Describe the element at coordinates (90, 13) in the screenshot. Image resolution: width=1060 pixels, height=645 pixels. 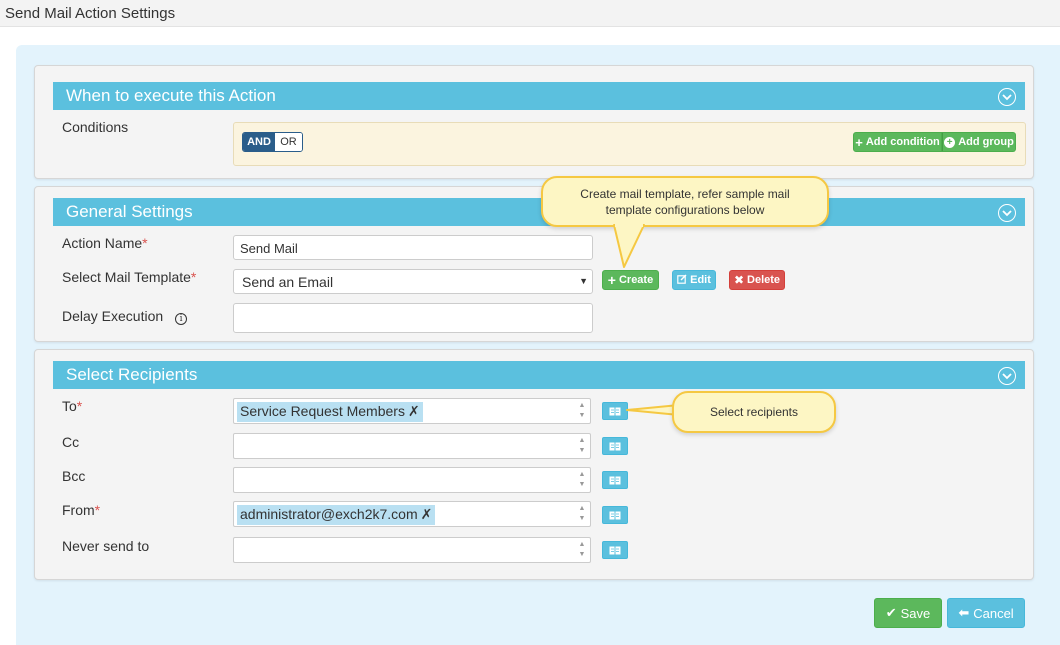
I see `page-title: Send Mail Action Settings` at that location.